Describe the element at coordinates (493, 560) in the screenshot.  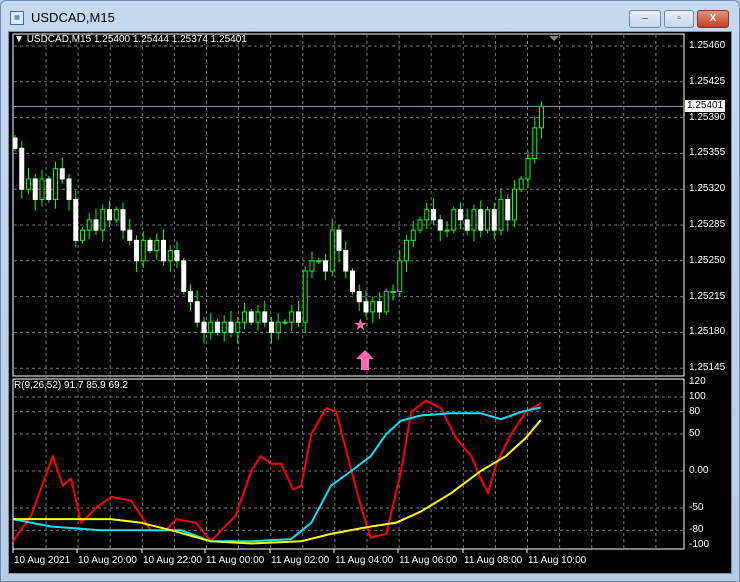
I see `time-axis-label: 11 Aug 08:00` at that location.